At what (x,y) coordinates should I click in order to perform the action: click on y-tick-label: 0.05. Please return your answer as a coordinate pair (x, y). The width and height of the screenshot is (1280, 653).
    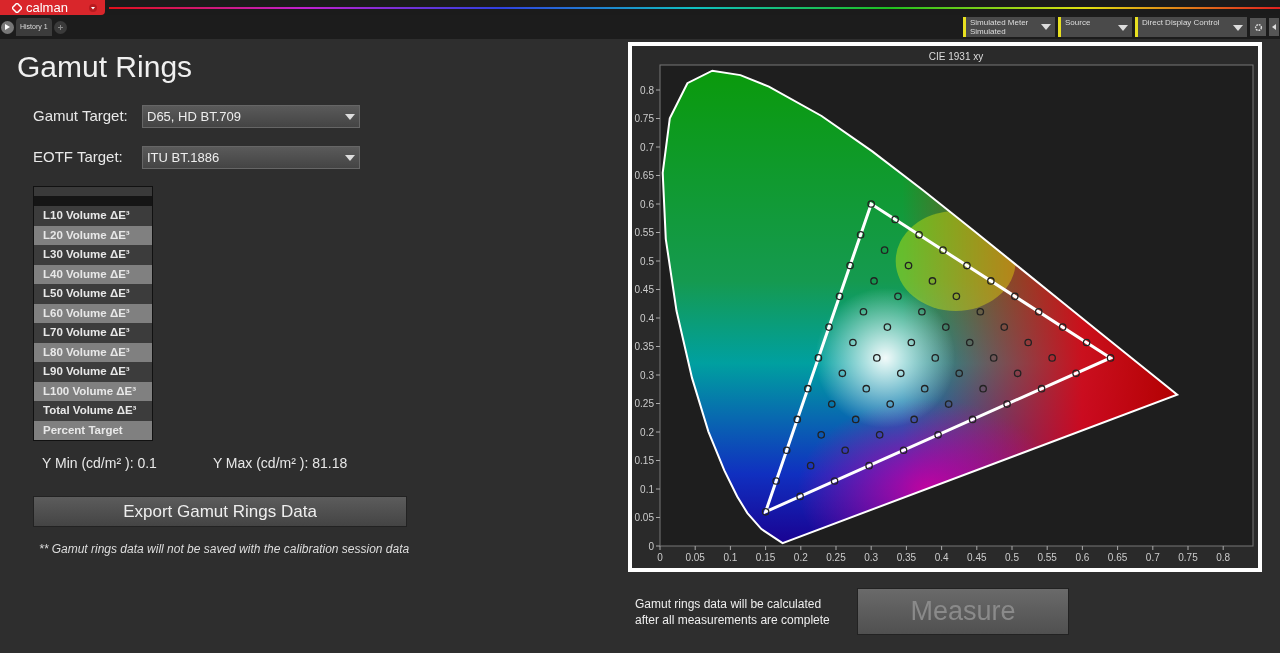
    Looking at the image, I should click on (644, 517).